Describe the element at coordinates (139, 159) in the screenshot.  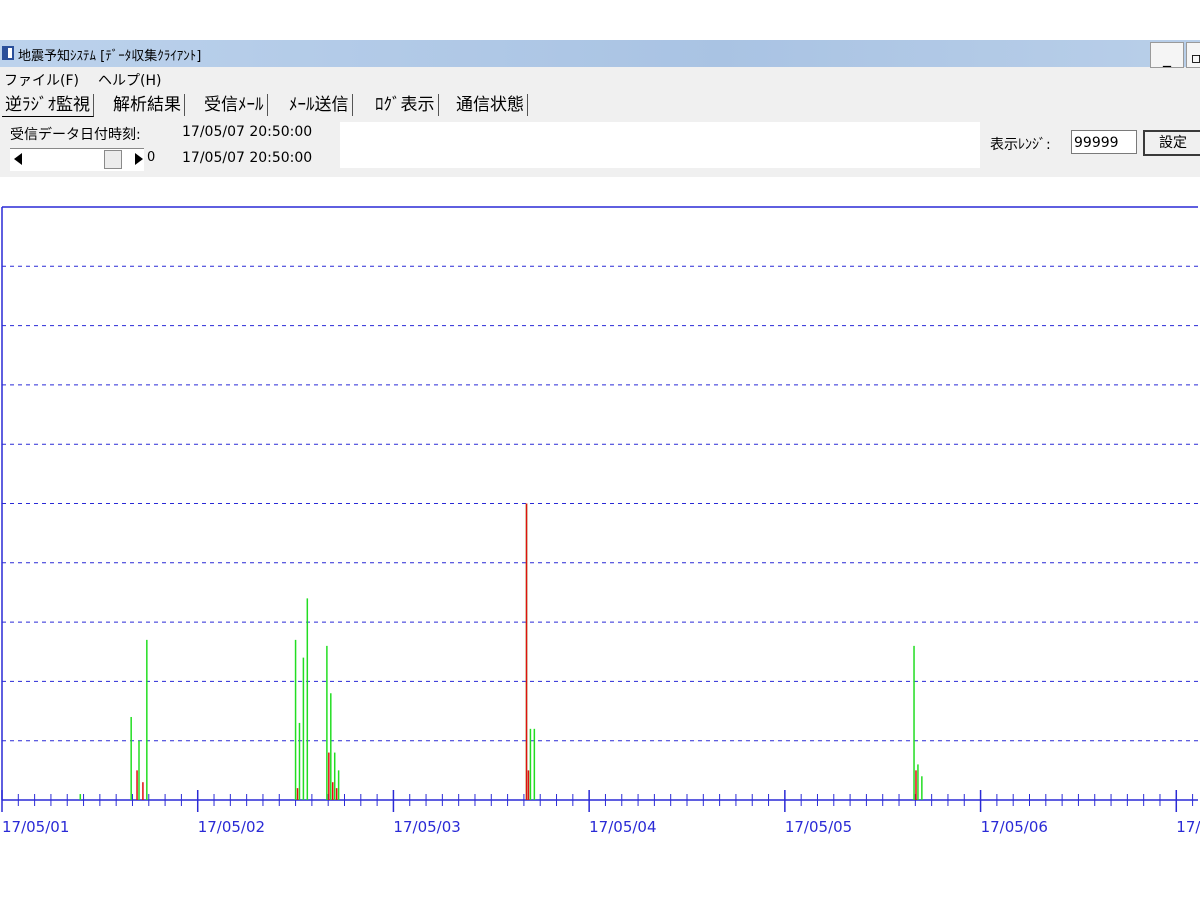
I see `scroll-right-icon` at that location.